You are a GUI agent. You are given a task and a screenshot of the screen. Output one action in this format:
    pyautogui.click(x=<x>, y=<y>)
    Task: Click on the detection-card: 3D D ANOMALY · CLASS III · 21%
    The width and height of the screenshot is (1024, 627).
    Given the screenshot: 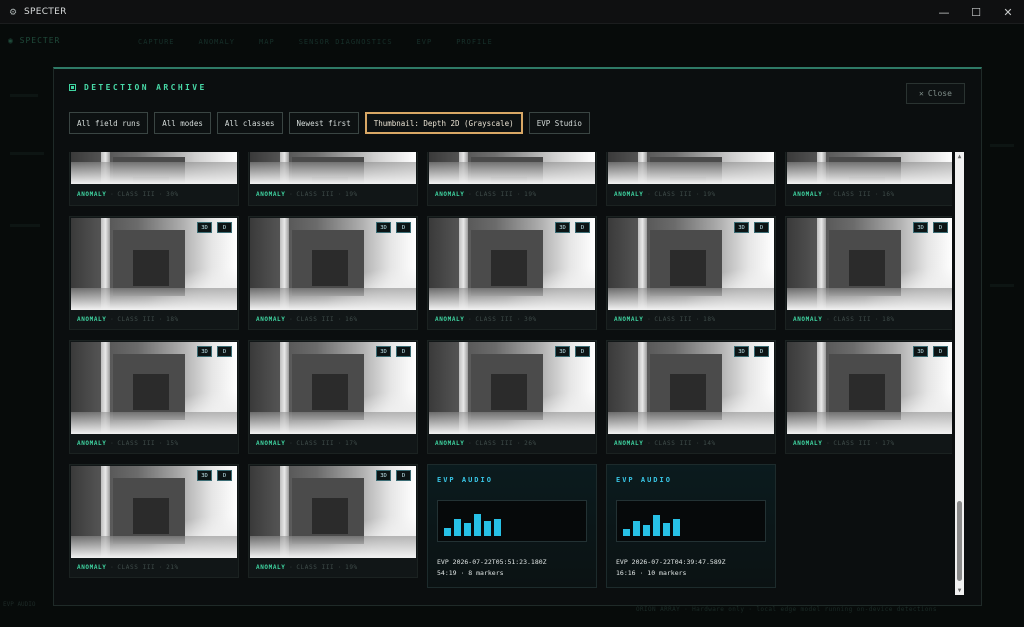 What is the action you would take?
    pyautogui.click(x=154, y=521)
    